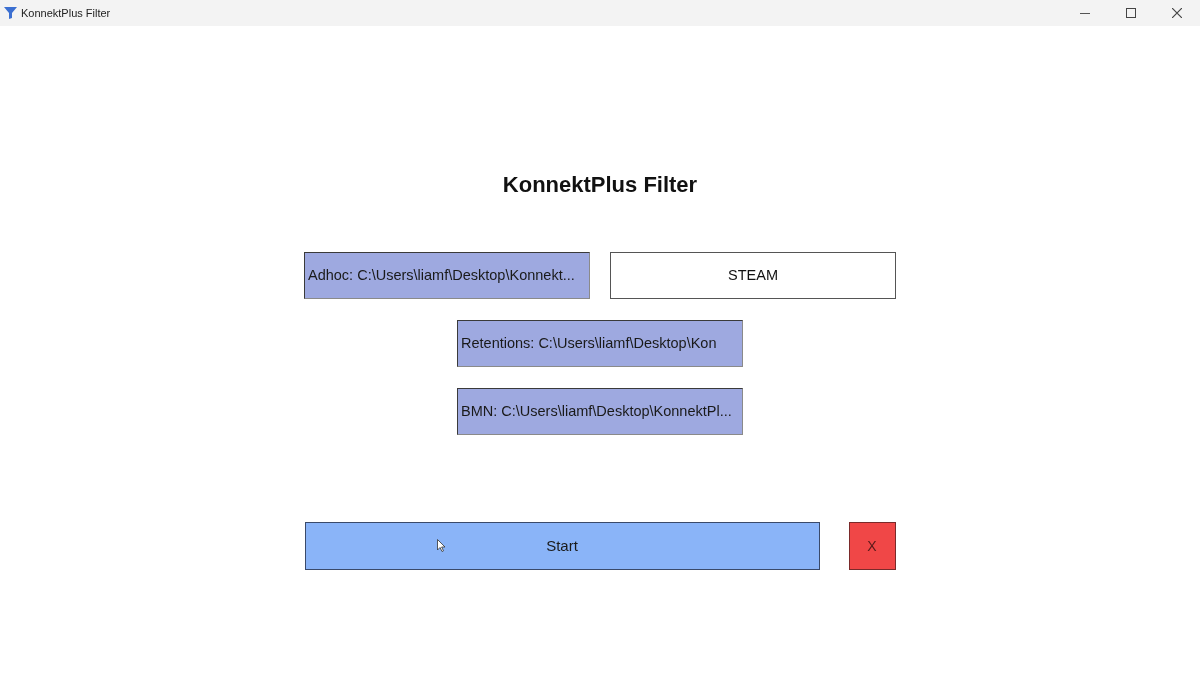 Image resolution: width=1200 pixels, height=675 pixels. What do you see at coordinates (600, 343) in the screenshot?
I see `file-picker-button: Retentions: C:\Users\liamf\Desktop\Kon` at bounding box center [600, 343].